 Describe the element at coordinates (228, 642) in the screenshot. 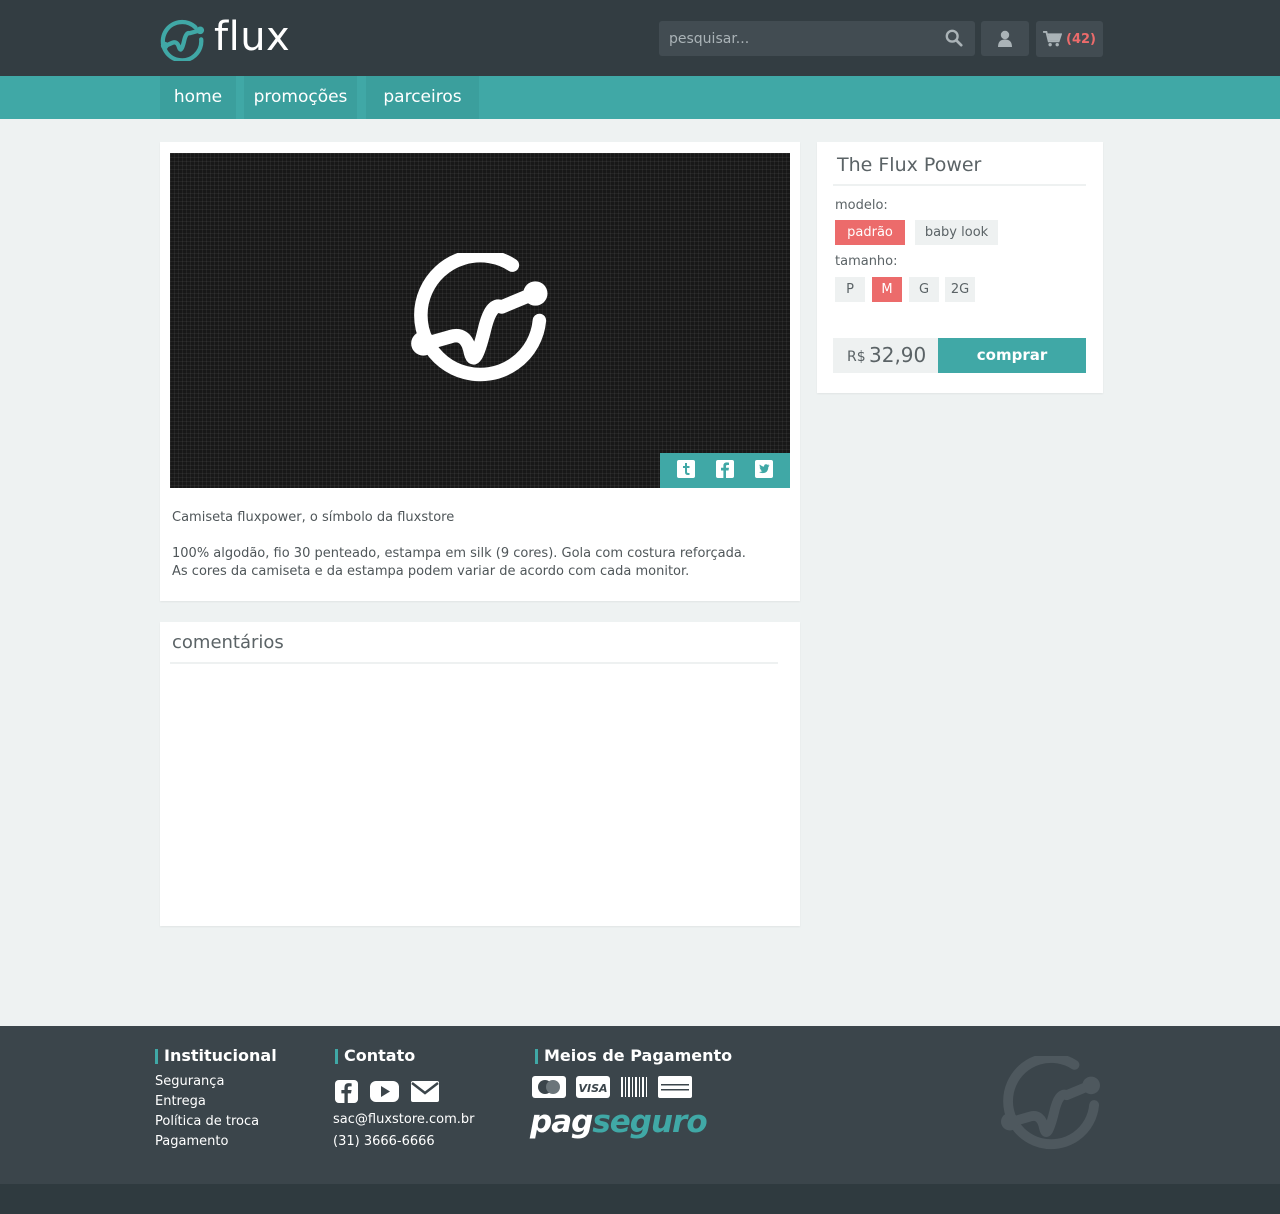

I see `comments-title: comentários` at that location.